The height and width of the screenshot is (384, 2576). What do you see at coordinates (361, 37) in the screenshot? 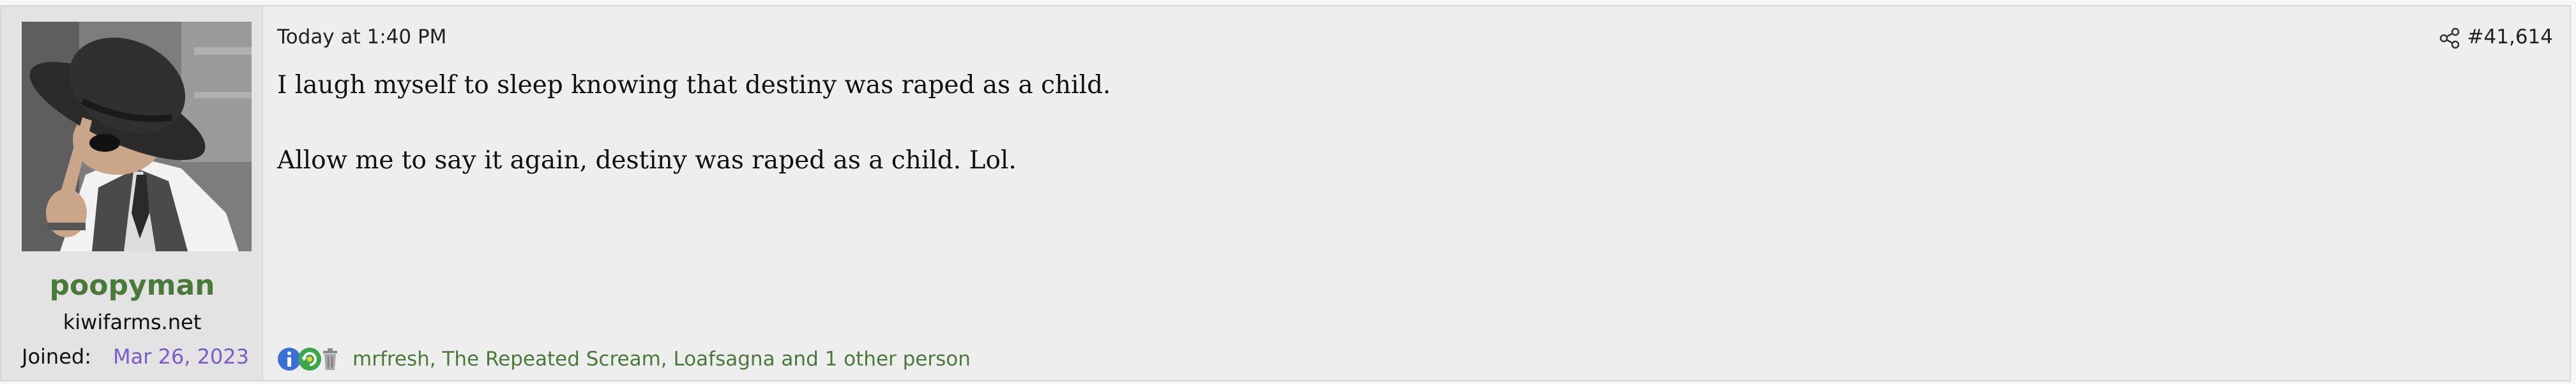
I see `post-timestamp: Today at 1:40 PM` at bounding box center [361, 37].